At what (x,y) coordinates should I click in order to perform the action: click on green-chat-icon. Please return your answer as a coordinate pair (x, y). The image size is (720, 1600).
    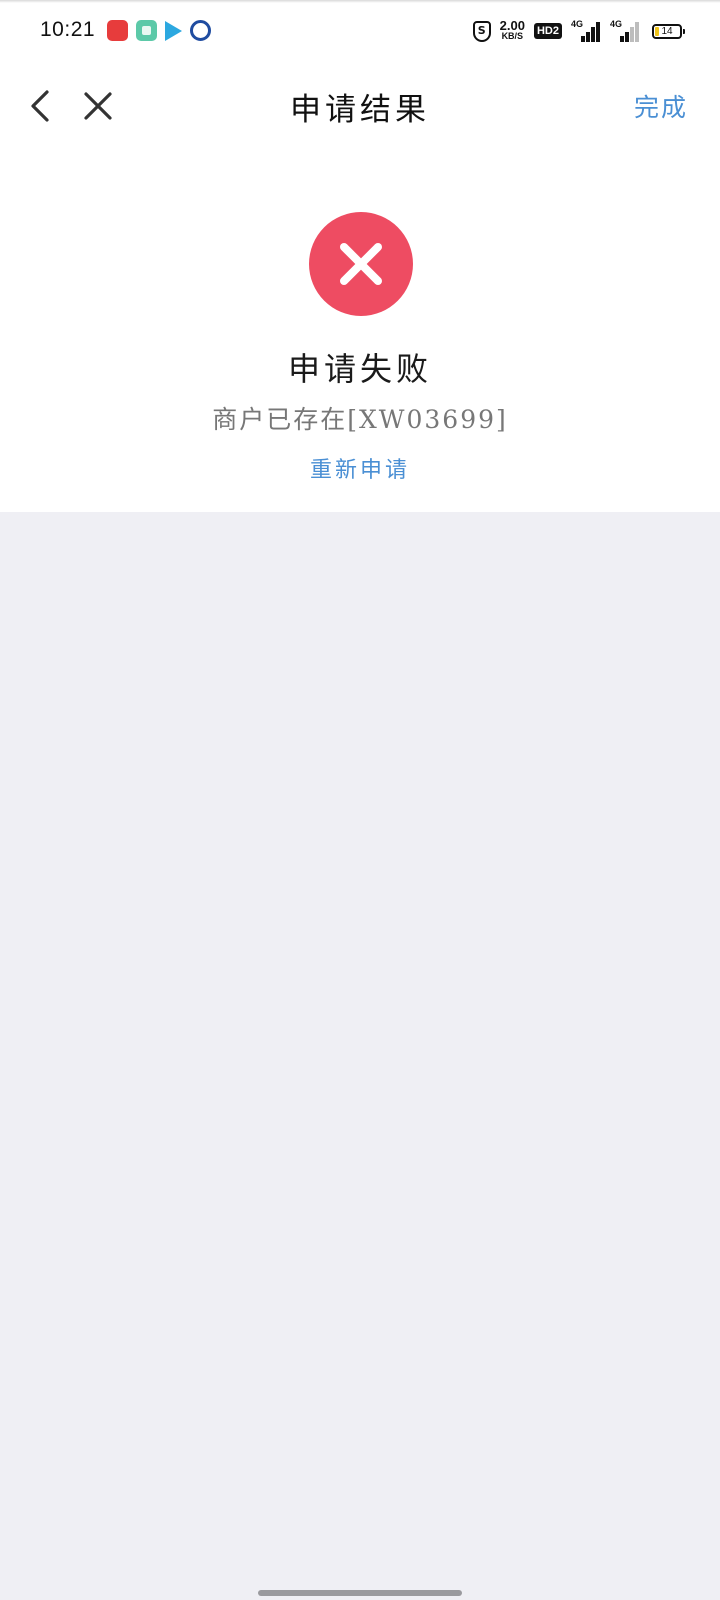
    Looking at the image, I should click on (146, 30).